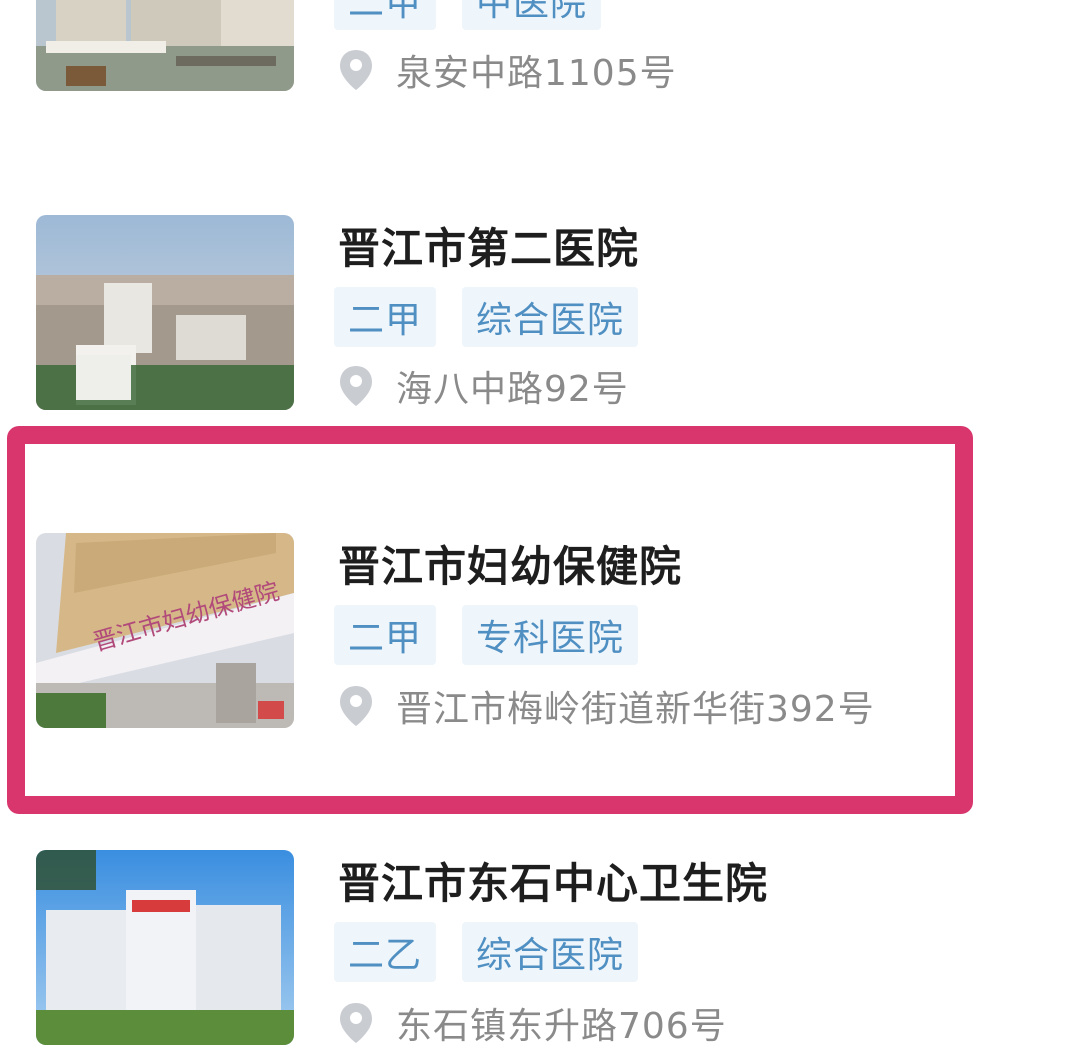  I want to click on hospital-name: 晋江市第二医院, so click(489, 248).